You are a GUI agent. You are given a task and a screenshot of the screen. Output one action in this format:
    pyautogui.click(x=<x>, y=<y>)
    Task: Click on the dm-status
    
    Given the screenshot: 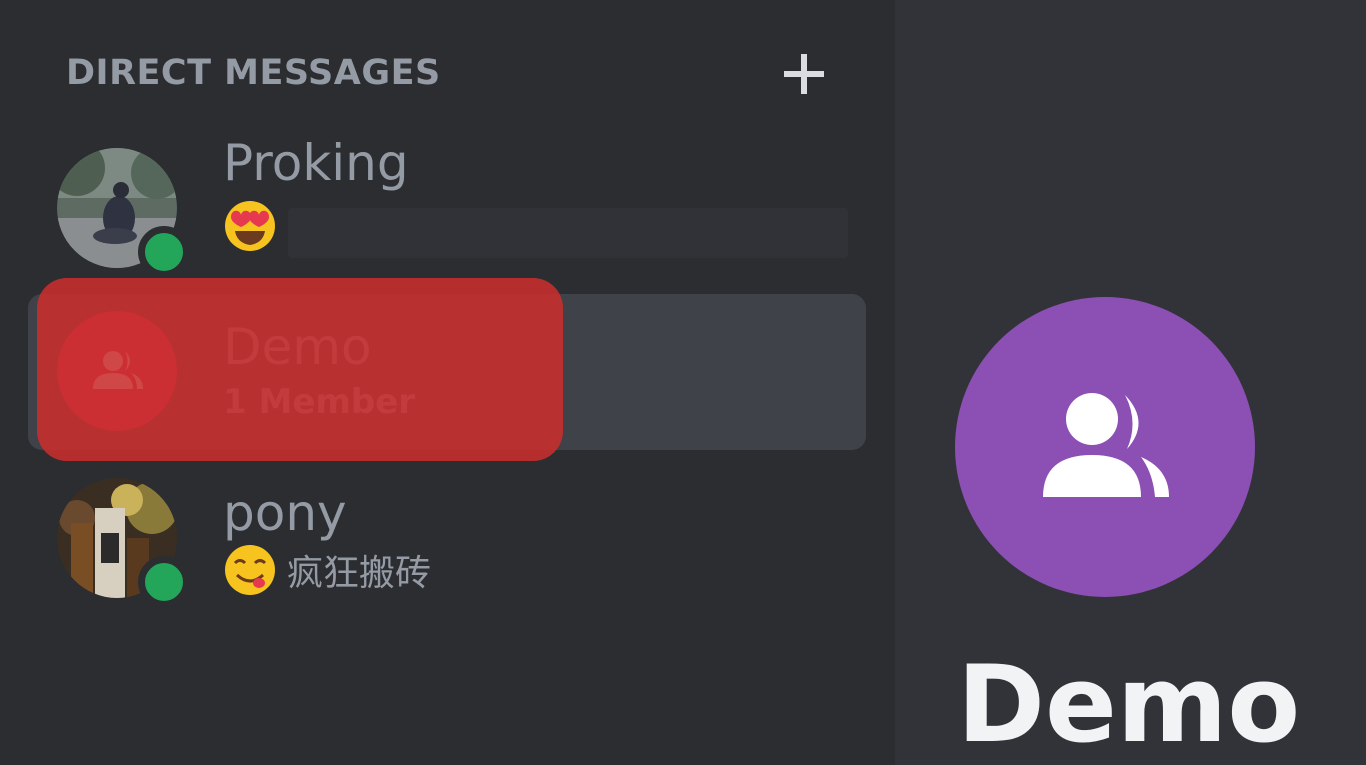 What is the action you would take?
    pyautogui.click(x=255, y=226)
    